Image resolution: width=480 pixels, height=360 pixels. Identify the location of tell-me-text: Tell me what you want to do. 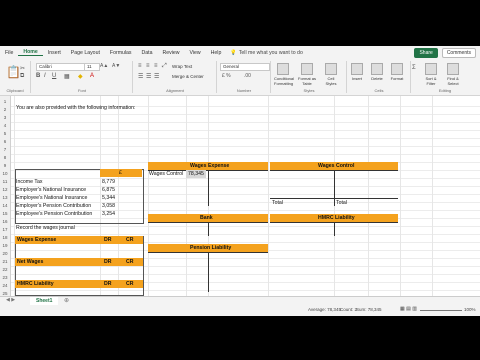
(270, 52).